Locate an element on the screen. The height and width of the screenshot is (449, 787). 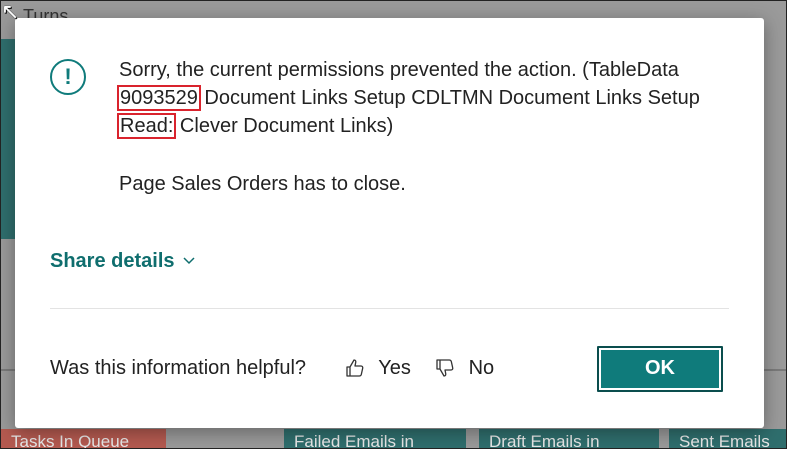
thumbs-down-icon is located at coordinates (452, 368).